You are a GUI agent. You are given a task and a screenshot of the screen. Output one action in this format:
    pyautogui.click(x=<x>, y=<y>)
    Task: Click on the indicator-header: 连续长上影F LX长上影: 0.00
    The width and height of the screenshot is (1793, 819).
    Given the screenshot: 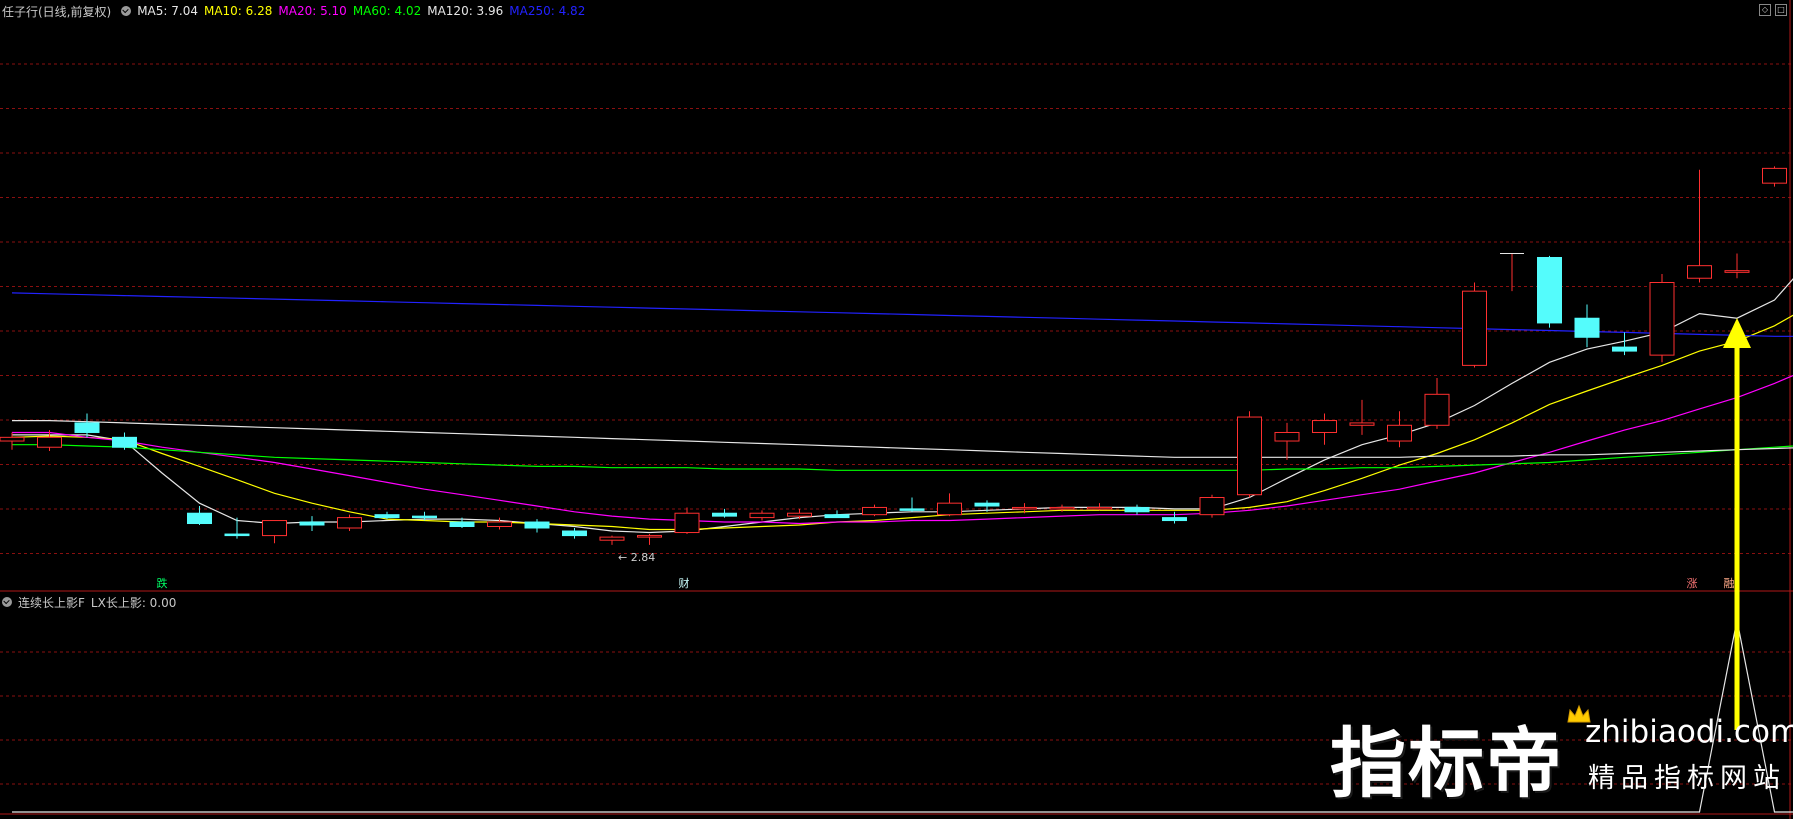 What is the action you would take?
    pyautogui.click(x=88, y=602)
    